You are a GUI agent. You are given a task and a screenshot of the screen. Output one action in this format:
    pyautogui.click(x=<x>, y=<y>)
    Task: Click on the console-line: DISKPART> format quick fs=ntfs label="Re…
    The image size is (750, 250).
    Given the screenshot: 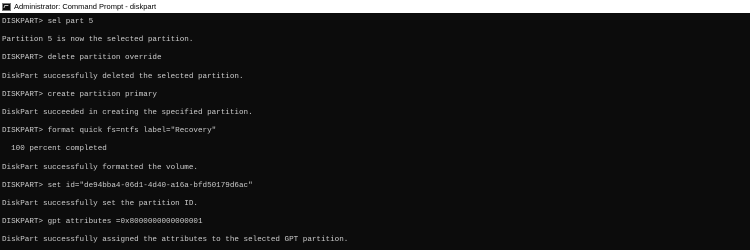 What is the action you would take?
    pyautogui.click(x=109, y=131)
    